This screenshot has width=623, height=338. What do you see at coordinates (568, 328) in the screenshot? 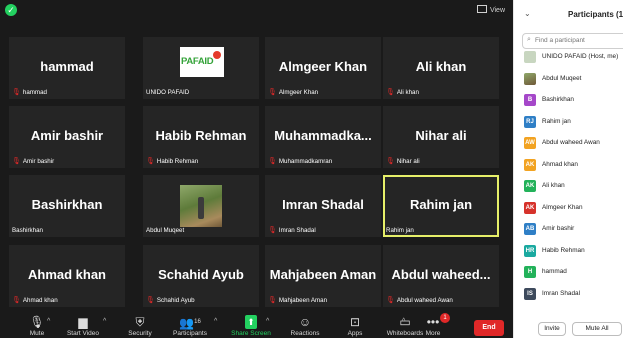
I see `participants-panel-footer: Invite Mute All` at bounding box center [568, 328].